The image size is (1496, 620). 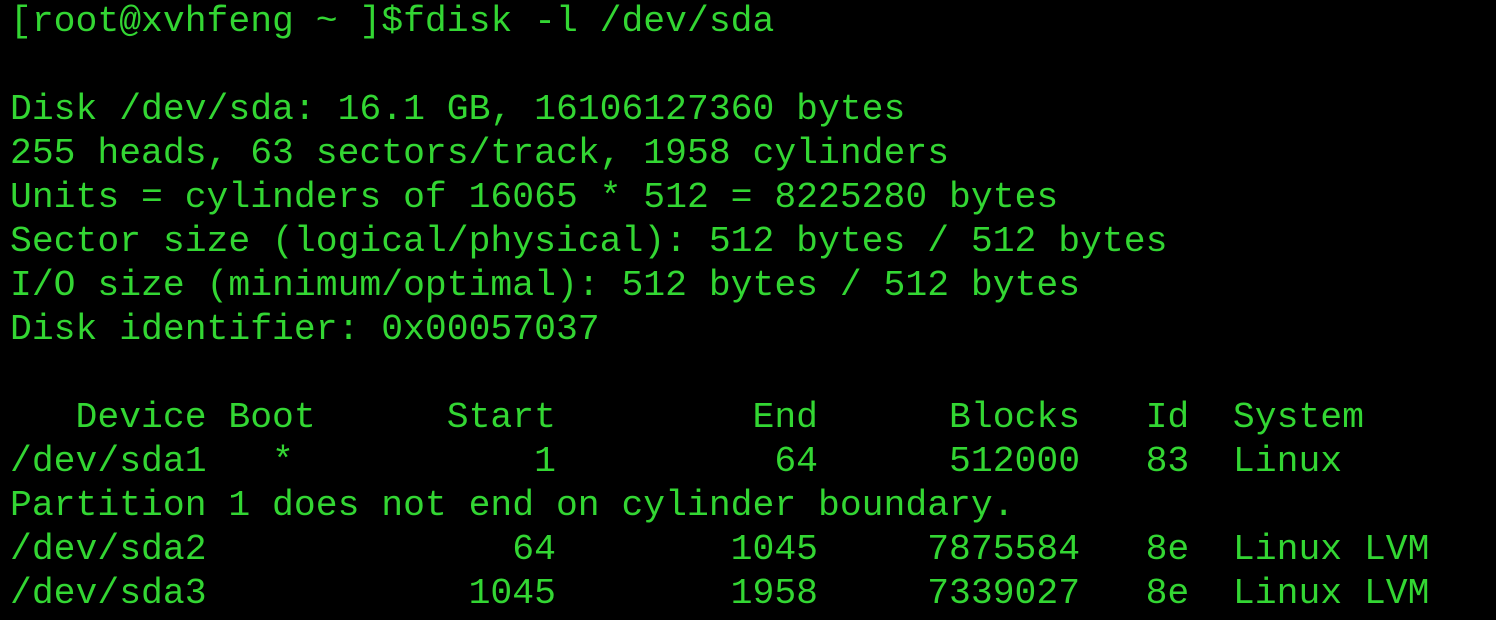 What do you see at coordinates (589, 21) in the screenshot?
I see `command-text: fdisk -l /dev/sda` at bounding box center [589, 21].